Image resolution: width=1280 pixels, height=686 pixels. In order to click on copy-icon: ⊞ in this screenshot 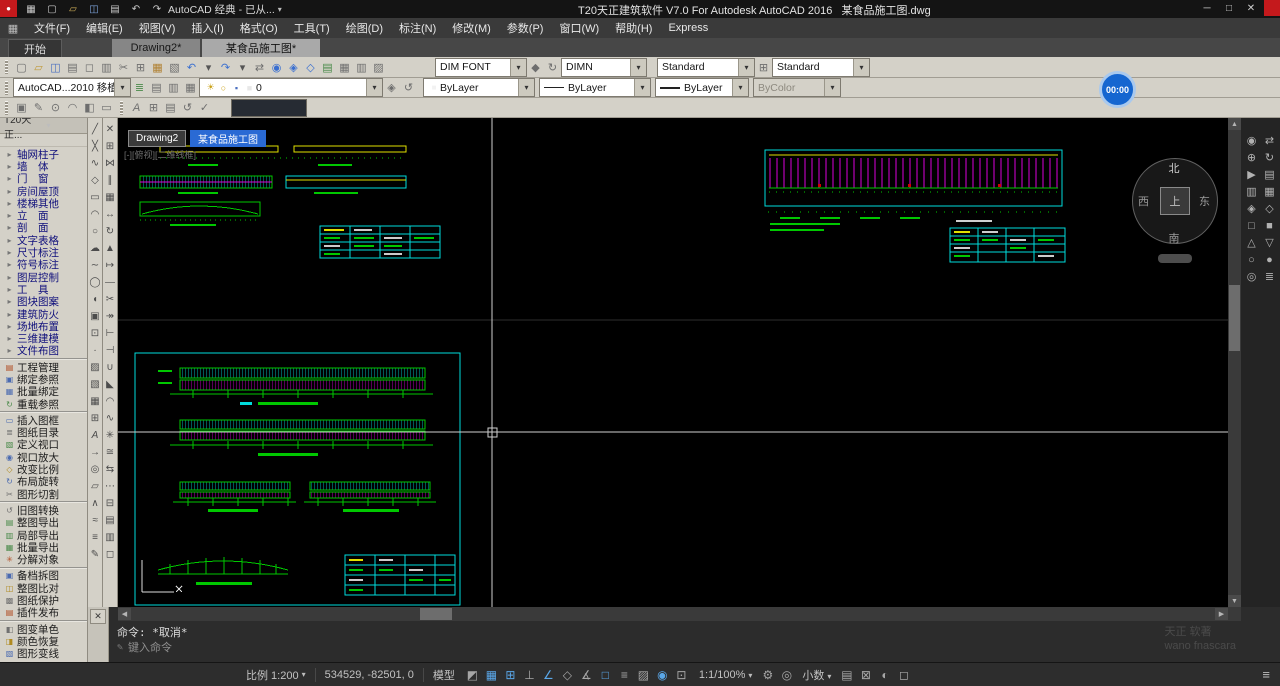, I will do `click(110, 146)`.